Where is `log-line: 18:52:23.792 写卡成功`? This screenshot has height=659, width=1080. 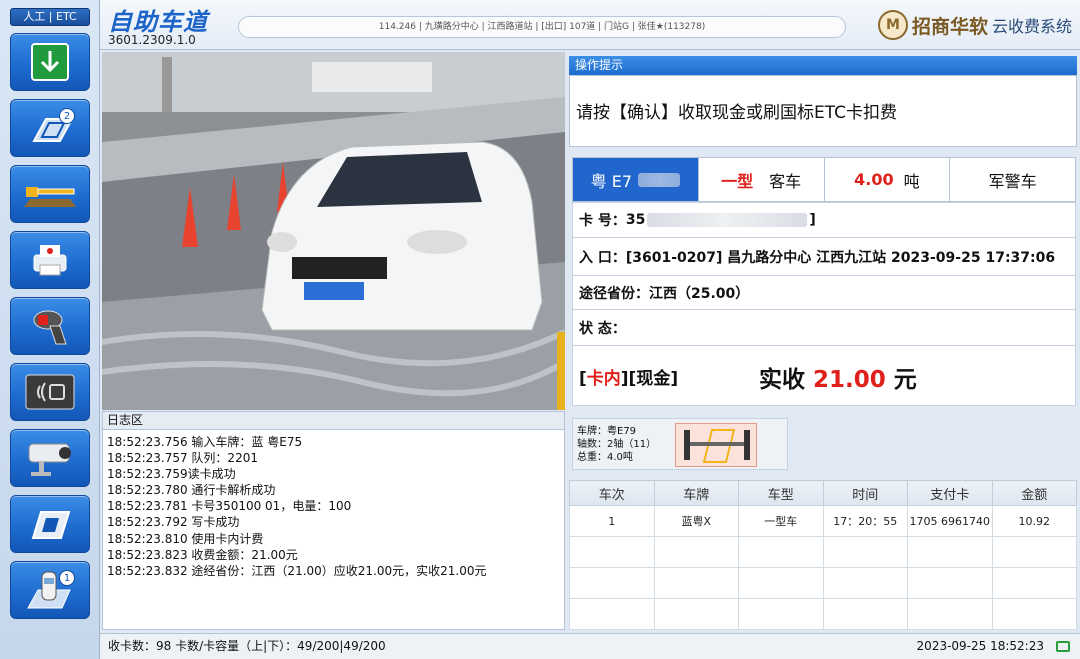 log-line: 18:52:23.792 写卡成功 is located at coordinates (173, 522).